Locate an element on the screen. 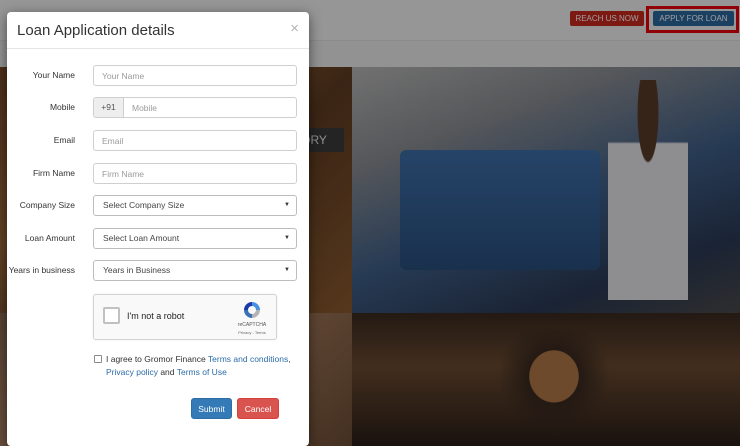  name-row: Your Name is located at coordinates (158, 76).